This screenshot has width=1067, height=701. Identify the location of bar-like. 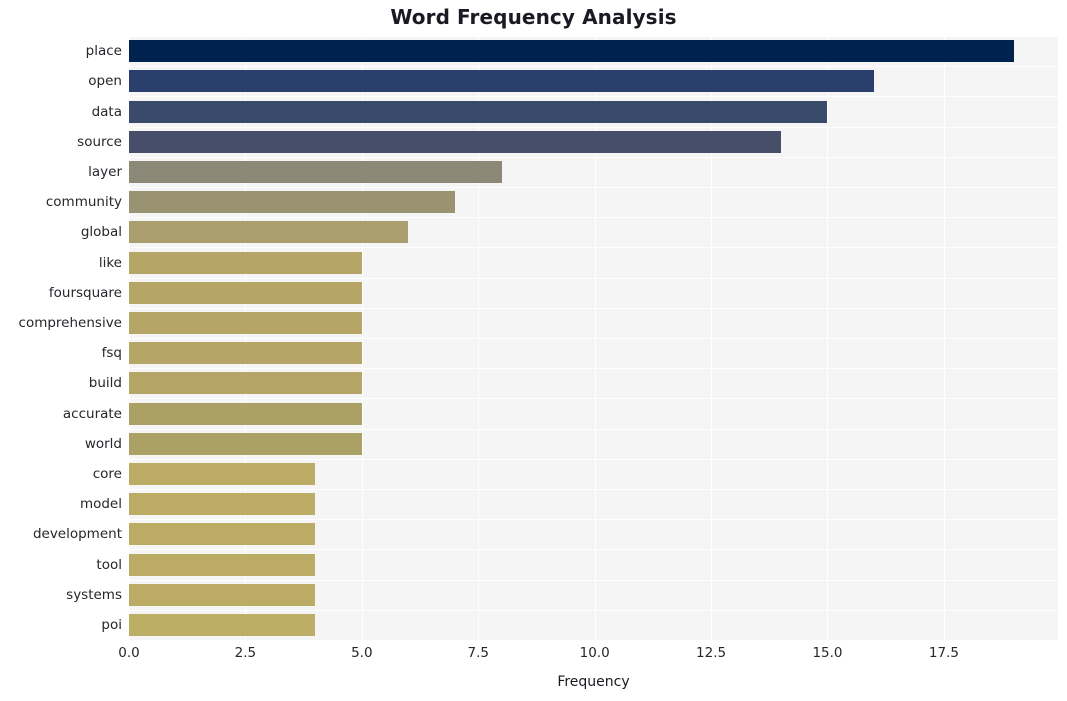
(245, 262).